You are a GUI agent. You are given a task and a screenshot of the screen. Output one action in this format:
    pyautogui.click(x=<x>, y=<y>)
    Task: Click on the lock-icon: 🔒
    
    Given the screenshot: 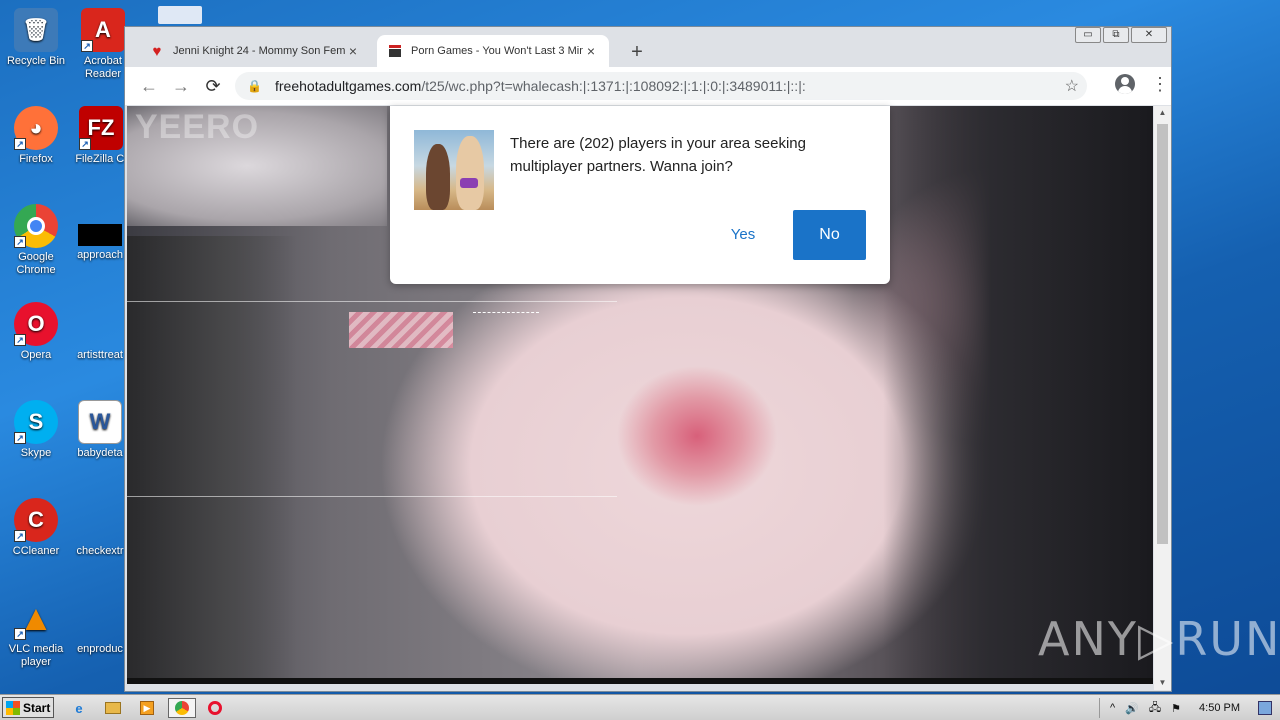 What is the action you would take?
    pyautogui.click(x=254, y=86)
    